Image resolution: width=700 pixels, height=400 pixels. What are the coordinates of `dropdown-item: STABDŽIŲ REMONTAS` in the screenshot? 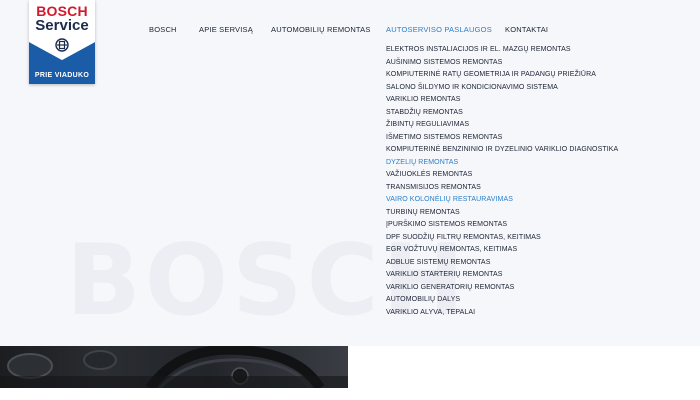 It's located at (502, 113).